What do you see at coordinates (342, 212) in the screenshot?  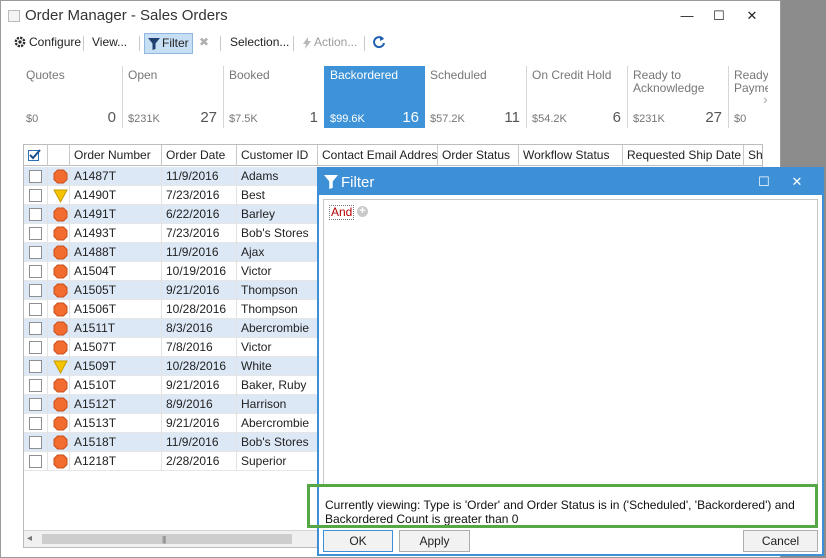 I see `group-operator: And` at bounding box center [342, 212].